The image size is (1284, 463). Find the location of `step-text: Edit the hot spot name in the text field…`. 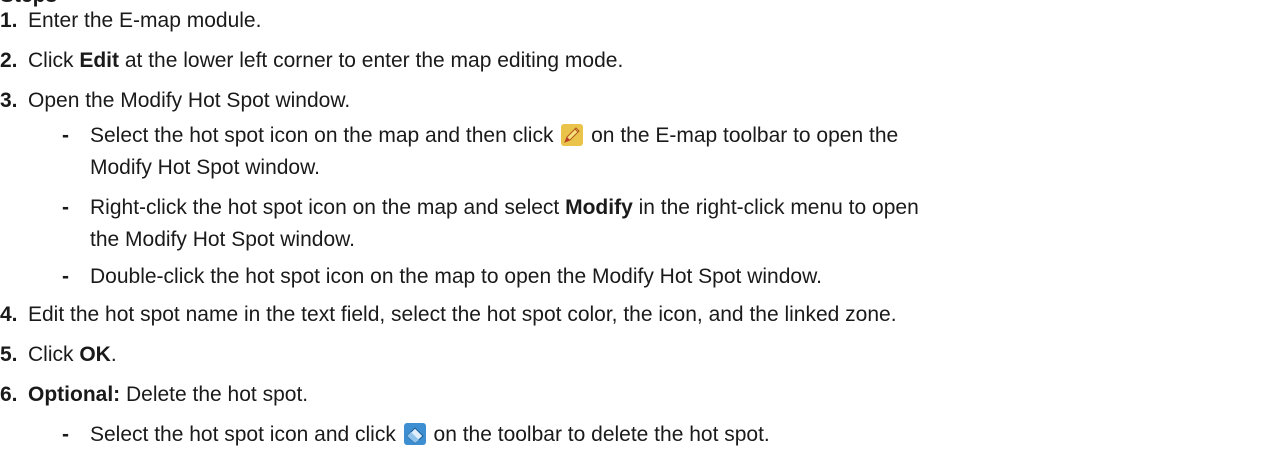

step-text: Edit the hot spot name in the text field… is located at coordinates (462, 314).